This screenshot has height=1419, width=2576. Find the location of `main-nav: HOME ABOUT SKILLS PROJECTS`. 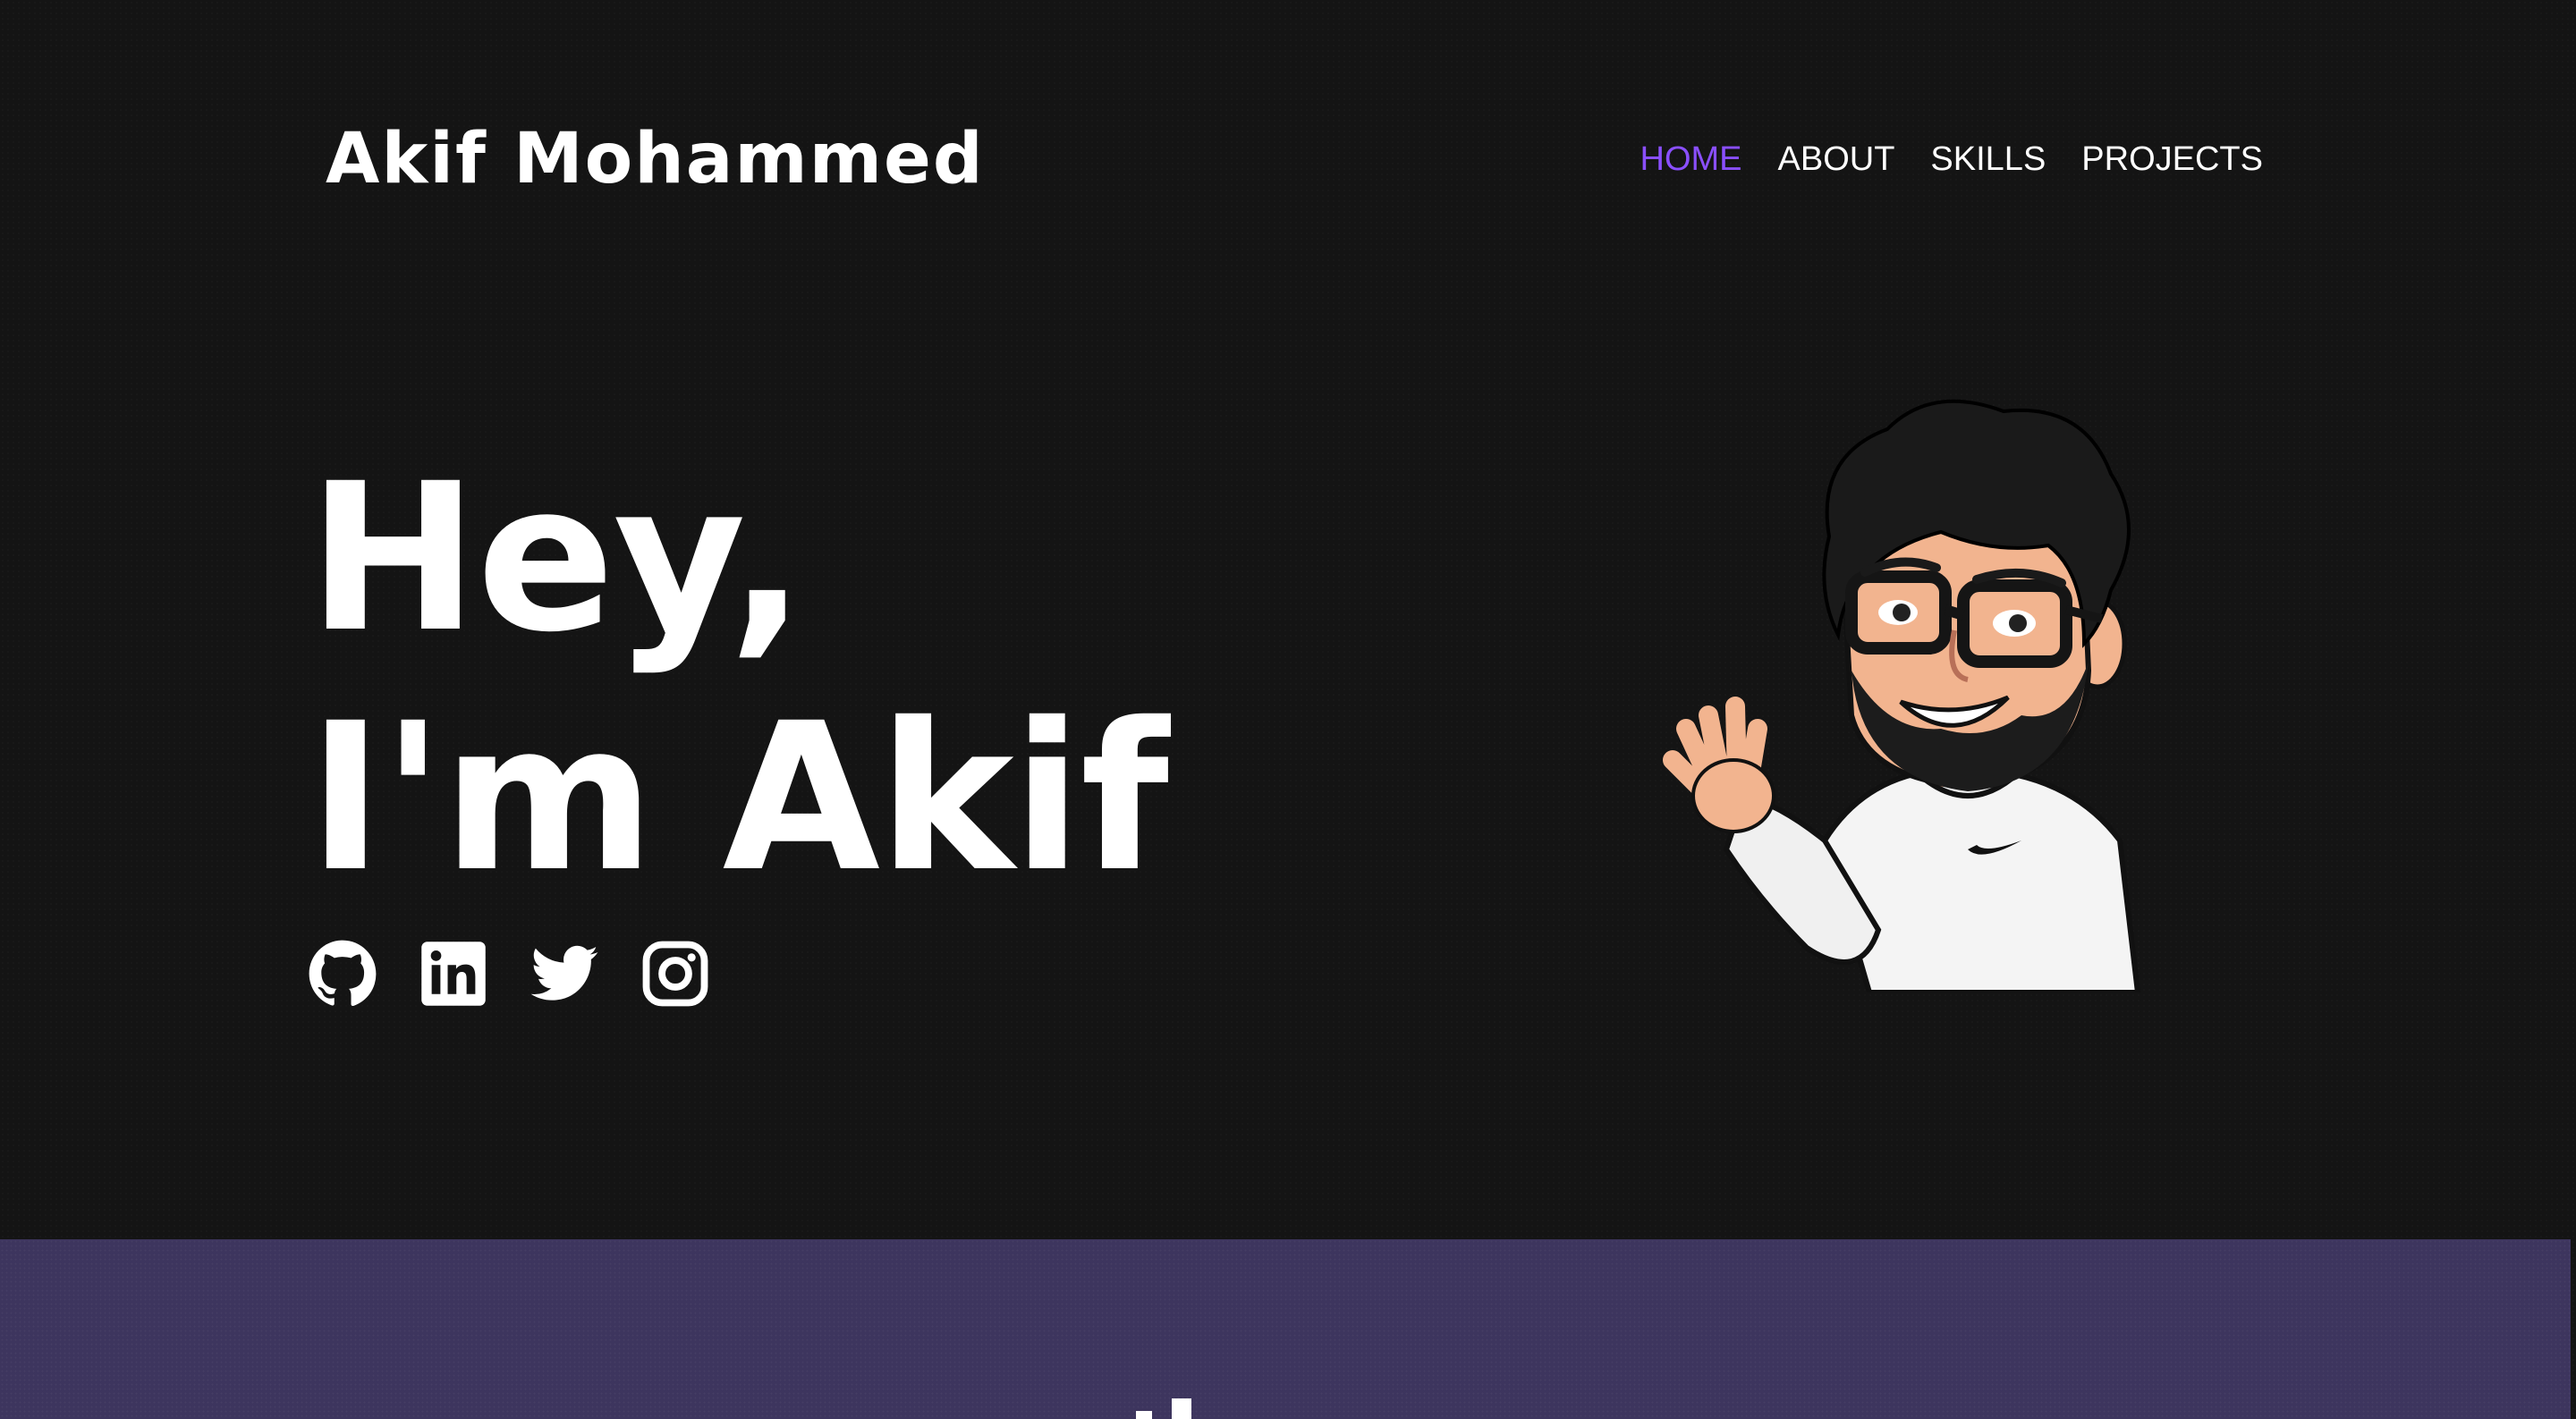

main-nav: HOME ABOUT SKILLS PROJECTS is located at coordinates (1951, 159).